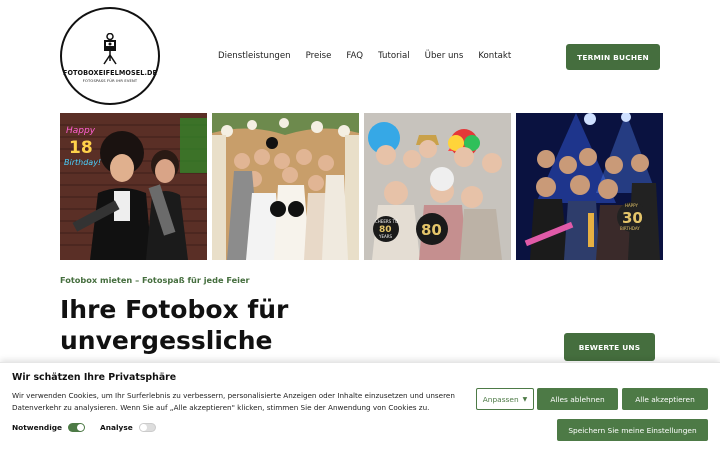 This screenshot has height=450, width=720. I want to click on gallery-photo-30th-birthday: HAPPY 30 BIRTHDAY, so click(589, 186).